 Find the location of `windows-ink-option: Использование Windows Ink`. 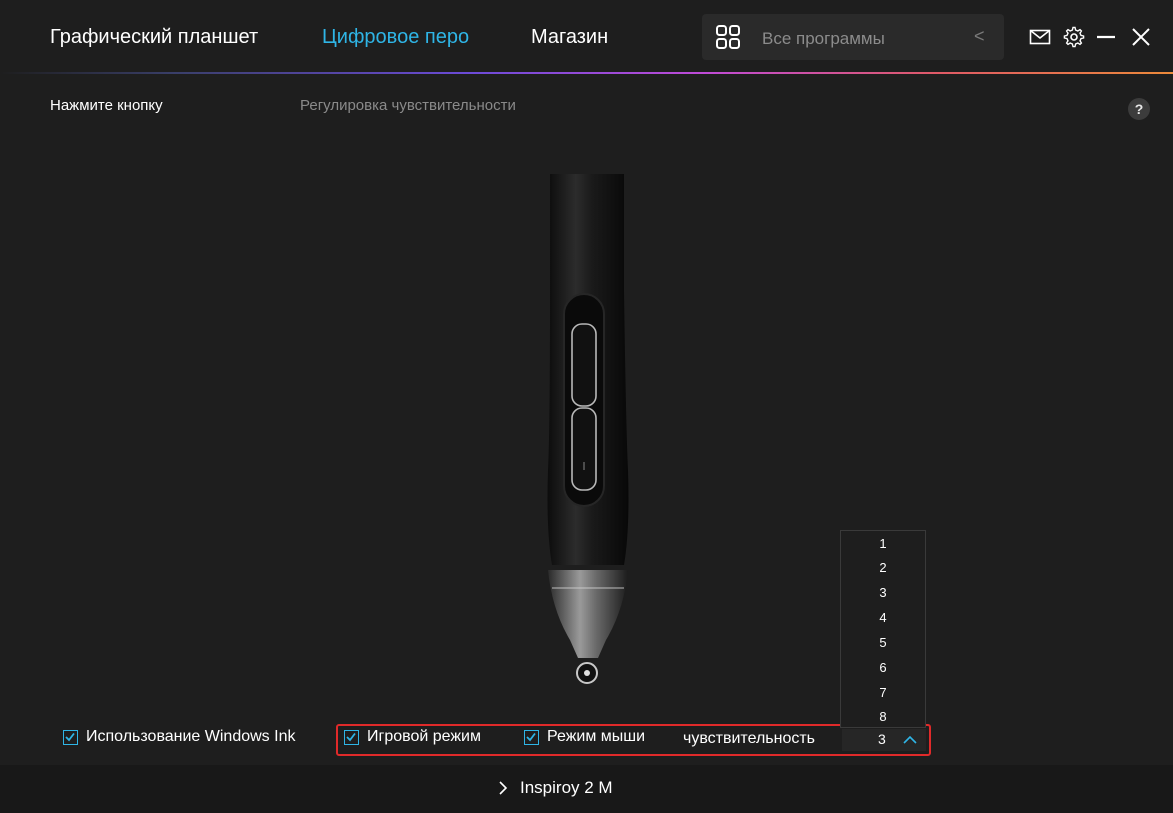

windows-ink-option: Использование Windows Ink is located at coordinates (179, 737).